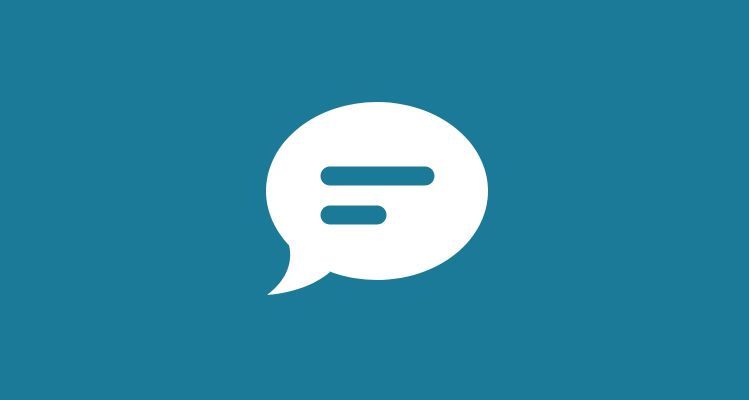  Describe the element at coordinates (377, 198) in the screenshot. I see `speech-bubble-shape` at that location.